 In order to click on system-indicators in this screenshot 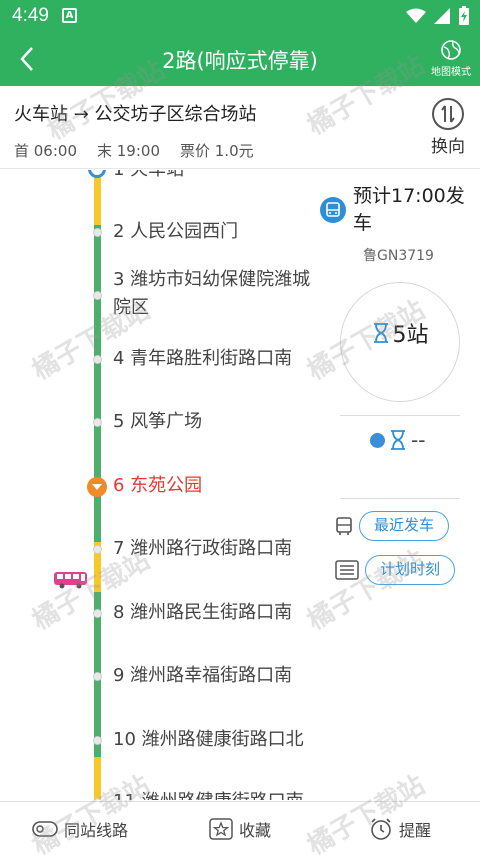, I will do `click(438, 16)`.